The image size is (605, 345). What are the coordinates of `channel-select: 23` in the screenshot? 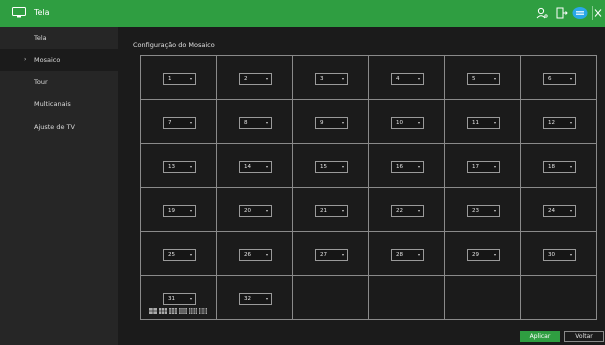 It's located at (483, 211).